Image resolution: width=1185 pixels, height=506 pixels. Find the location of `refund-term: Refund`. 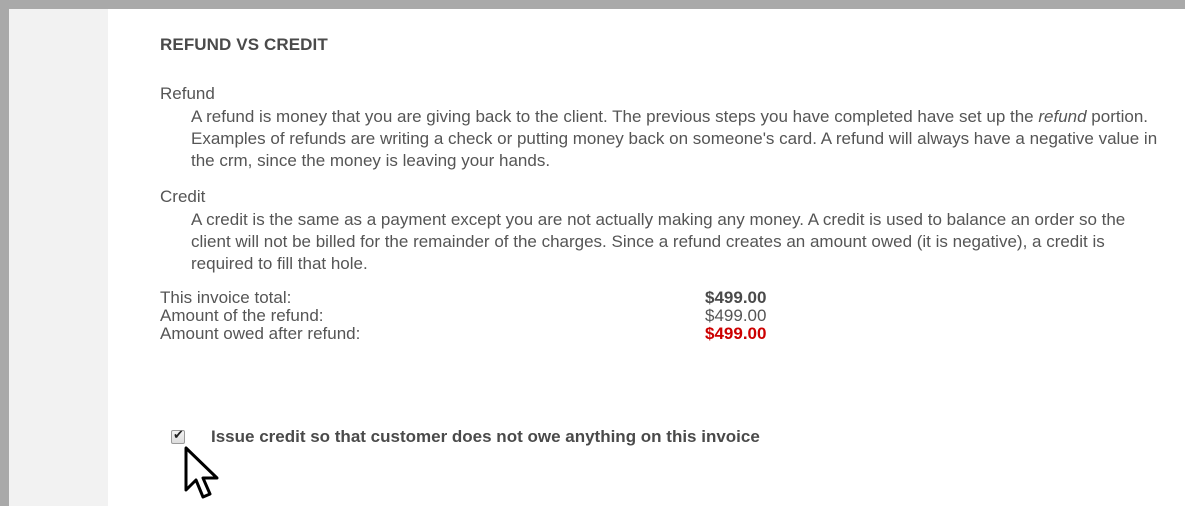

refund-term: Refund is located at coordinates (187, 93).